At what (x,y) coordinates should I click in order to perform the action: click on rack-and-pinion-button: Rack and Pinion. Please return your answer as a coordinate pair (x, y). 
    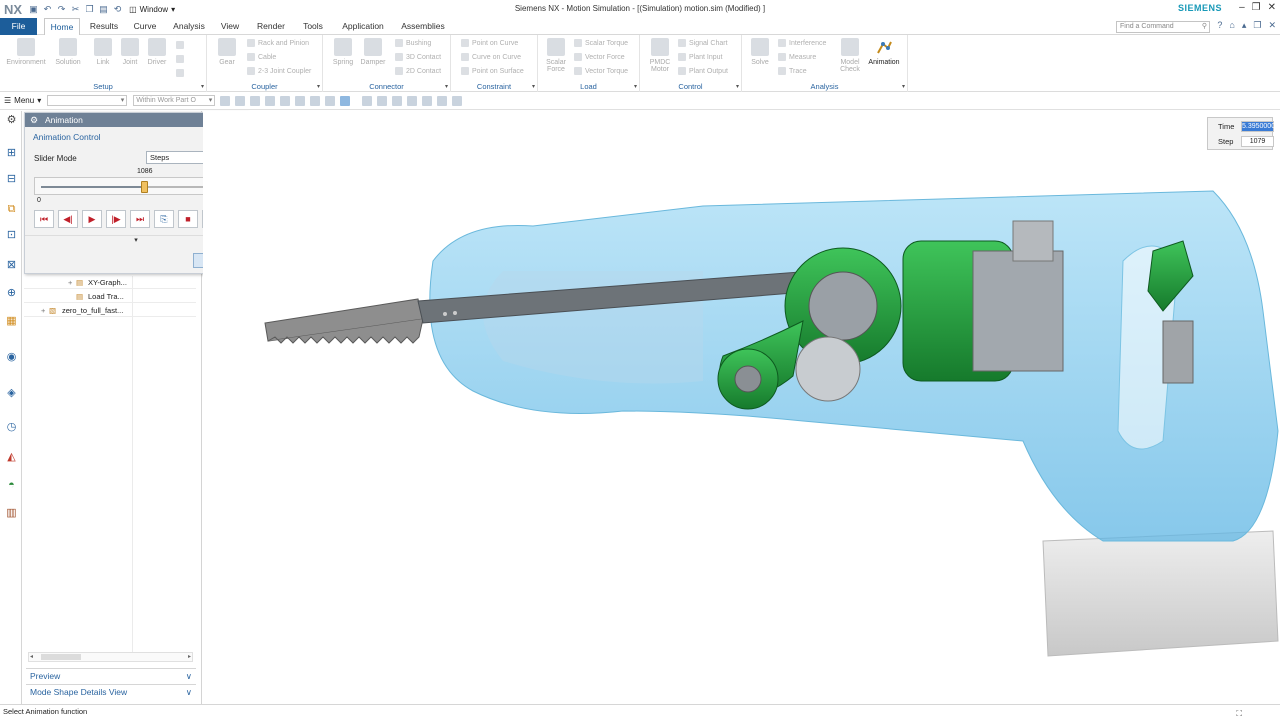
    Looking at the image, I should click on (278, 43).